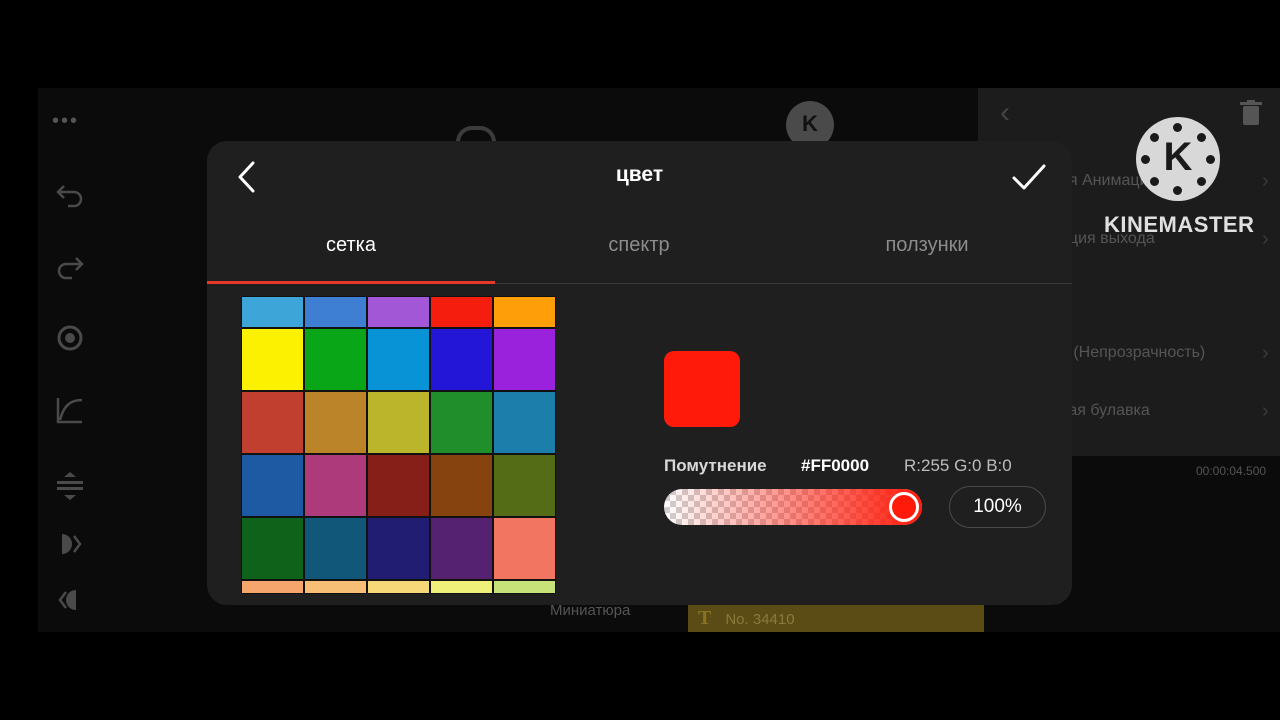  What do you see at coordinates (639, 245) in the screenshot?
I see `tab-spectrum: спектр` at bounding box center [639, 245].